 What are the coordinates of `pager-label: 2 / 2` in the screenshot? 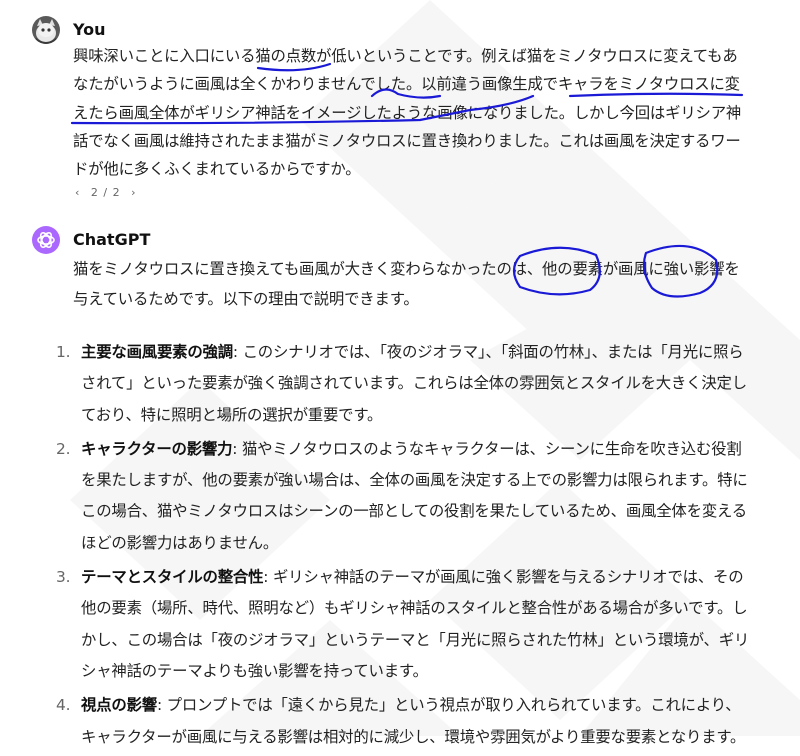 It's located at (105, 192).